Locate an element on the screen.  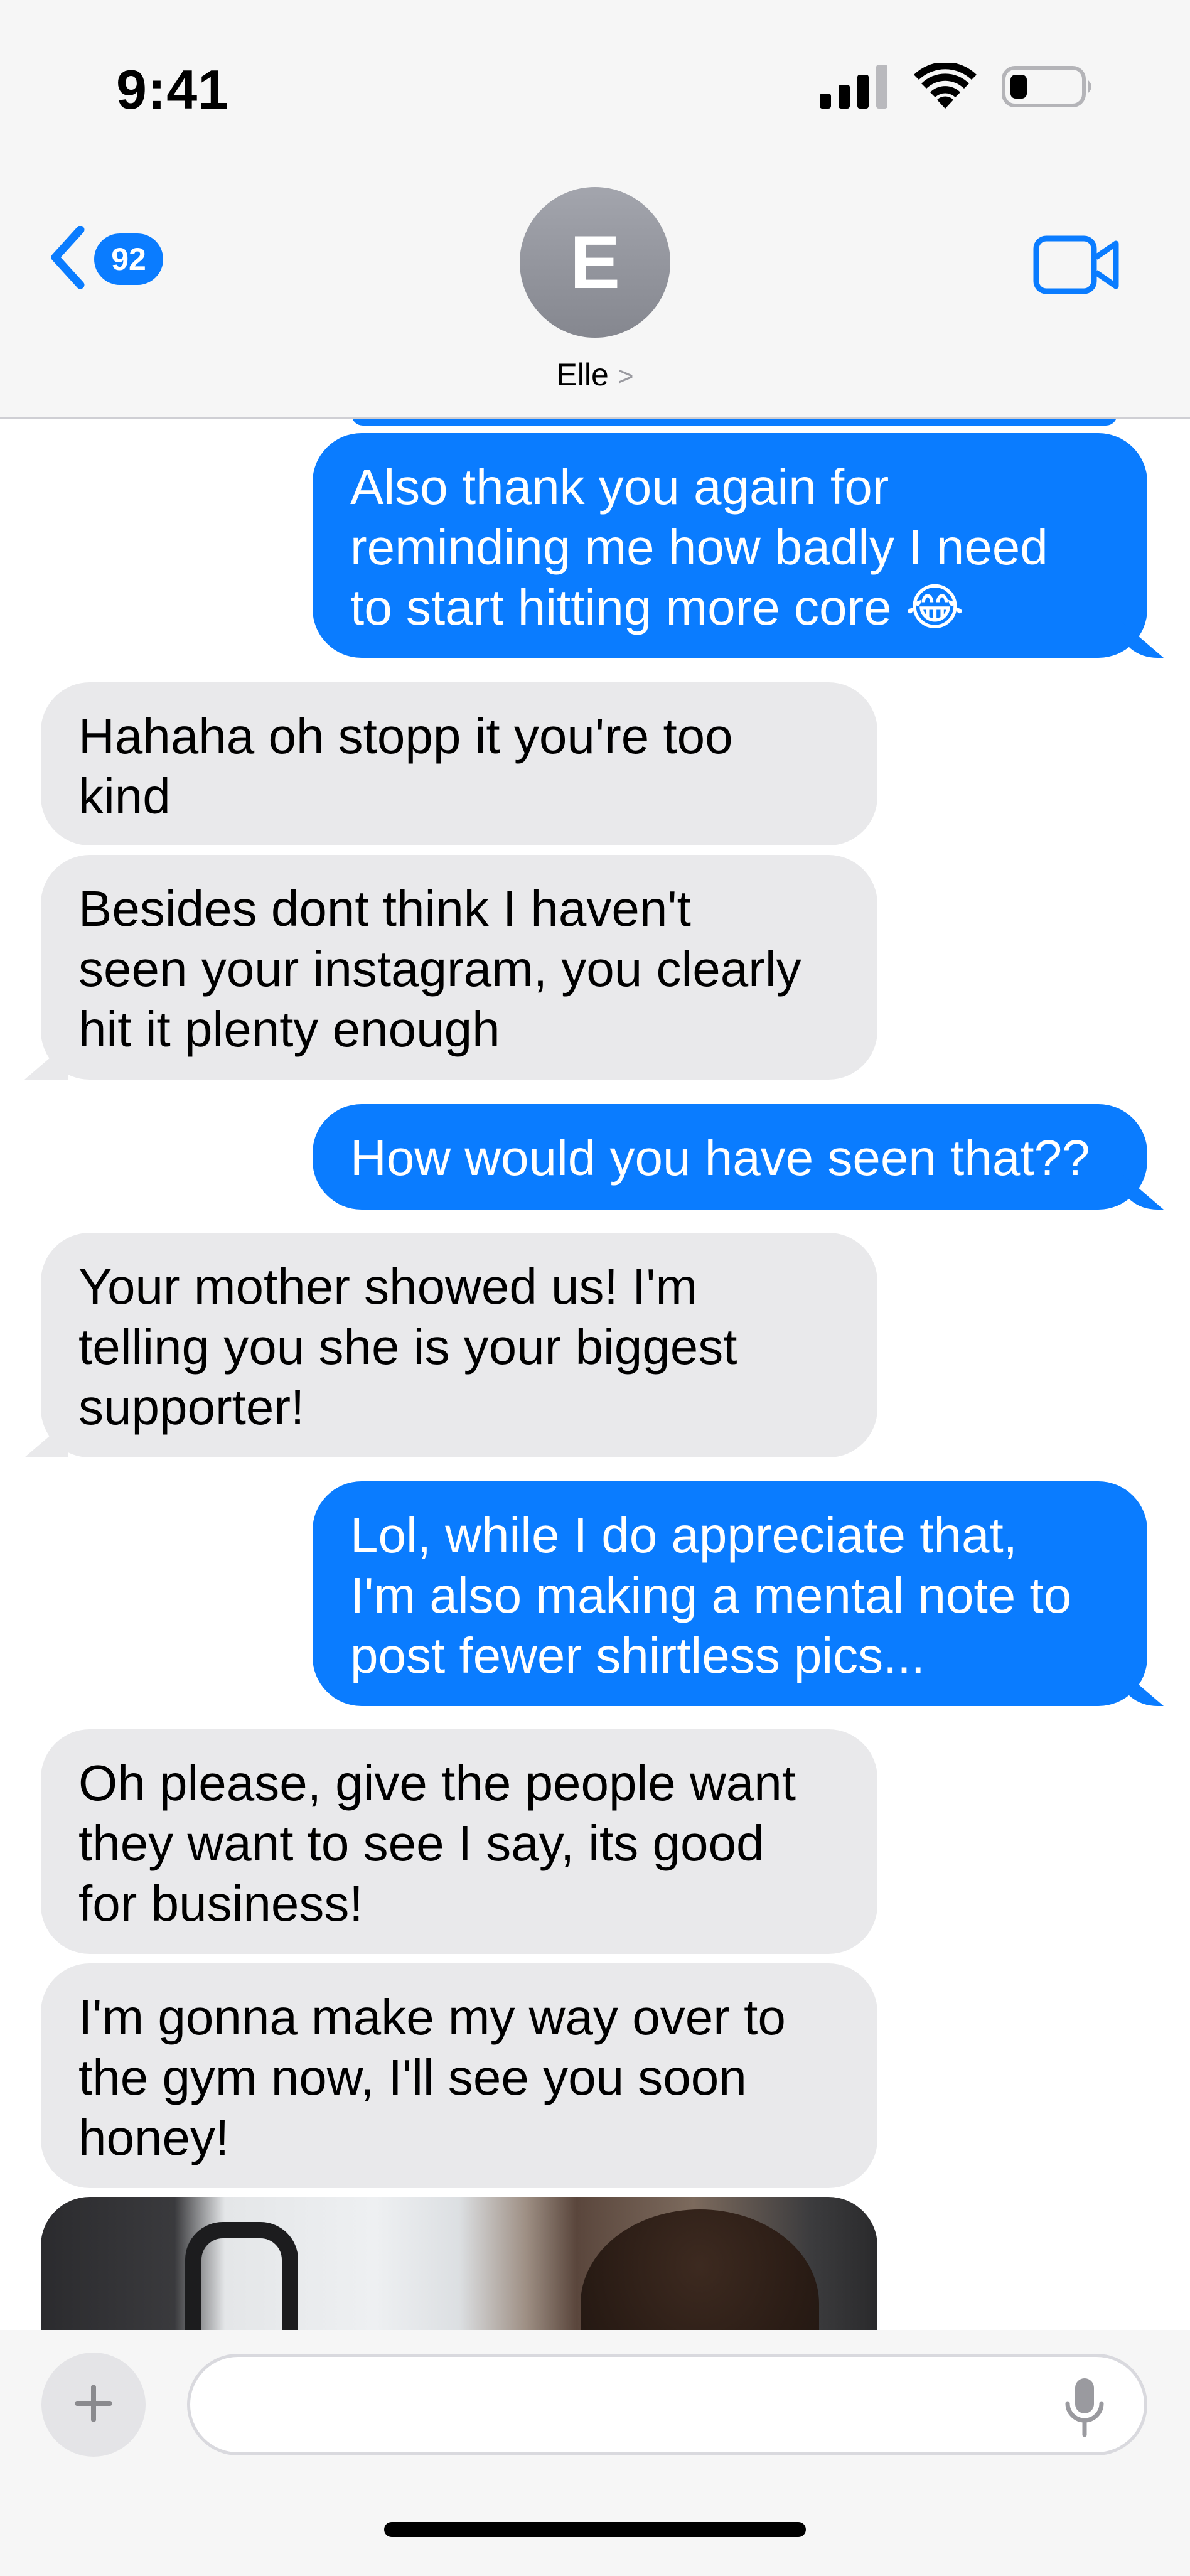
back-button: 92 is located at coordinates (106, 258).